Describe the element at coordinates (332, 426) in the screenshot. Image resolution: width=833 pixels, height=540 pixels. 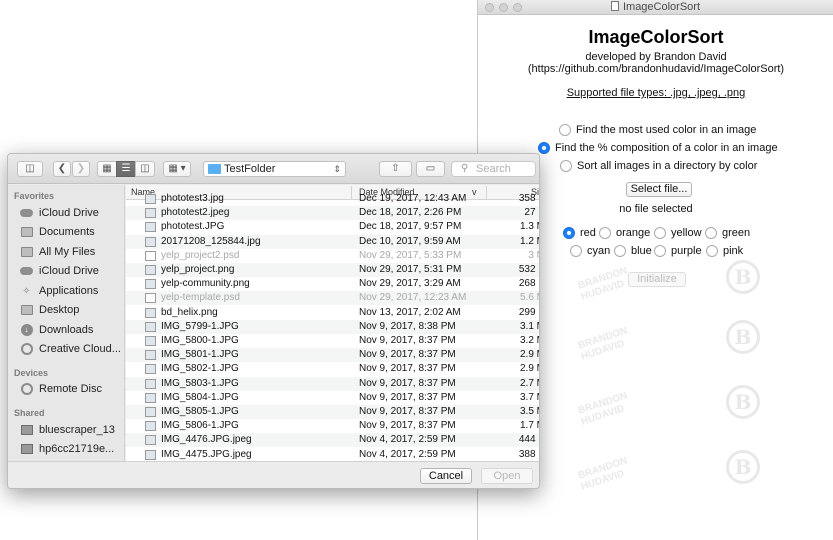
I see `file-row: IMG_5806-1.JPG Nov 9, 2017, 8:37 PM 1.7 M` at that location.